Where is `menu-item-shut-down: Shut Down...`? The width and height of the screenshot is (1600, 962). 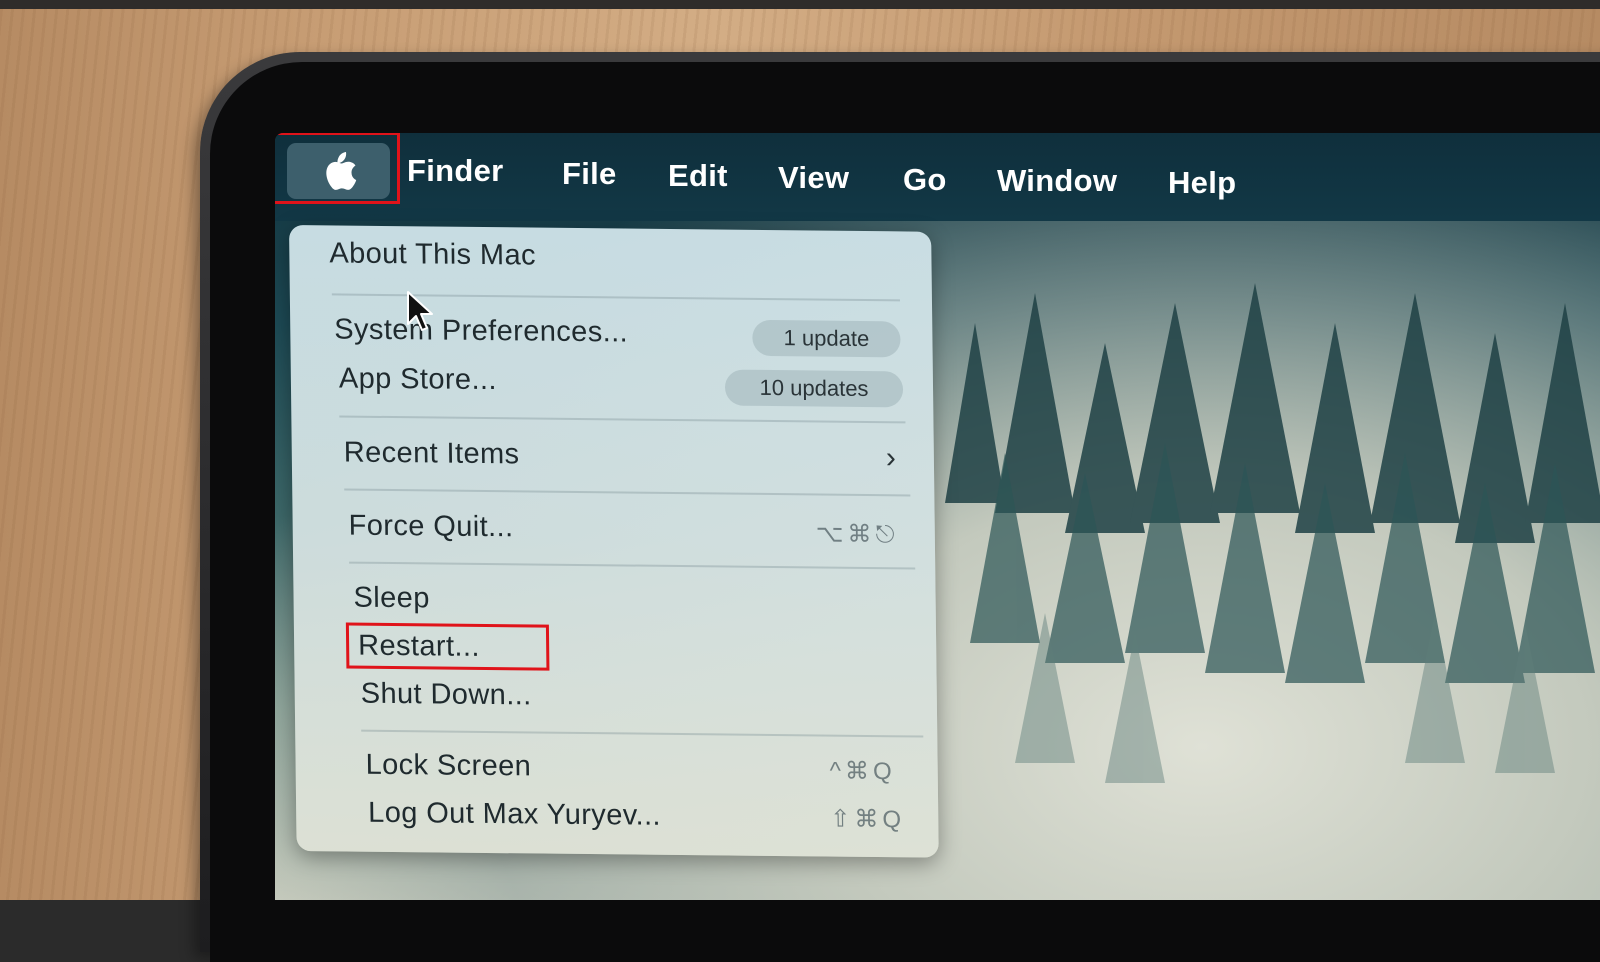
menu-item-shut-down: Shut Down... is located at coordinates (446, 695).